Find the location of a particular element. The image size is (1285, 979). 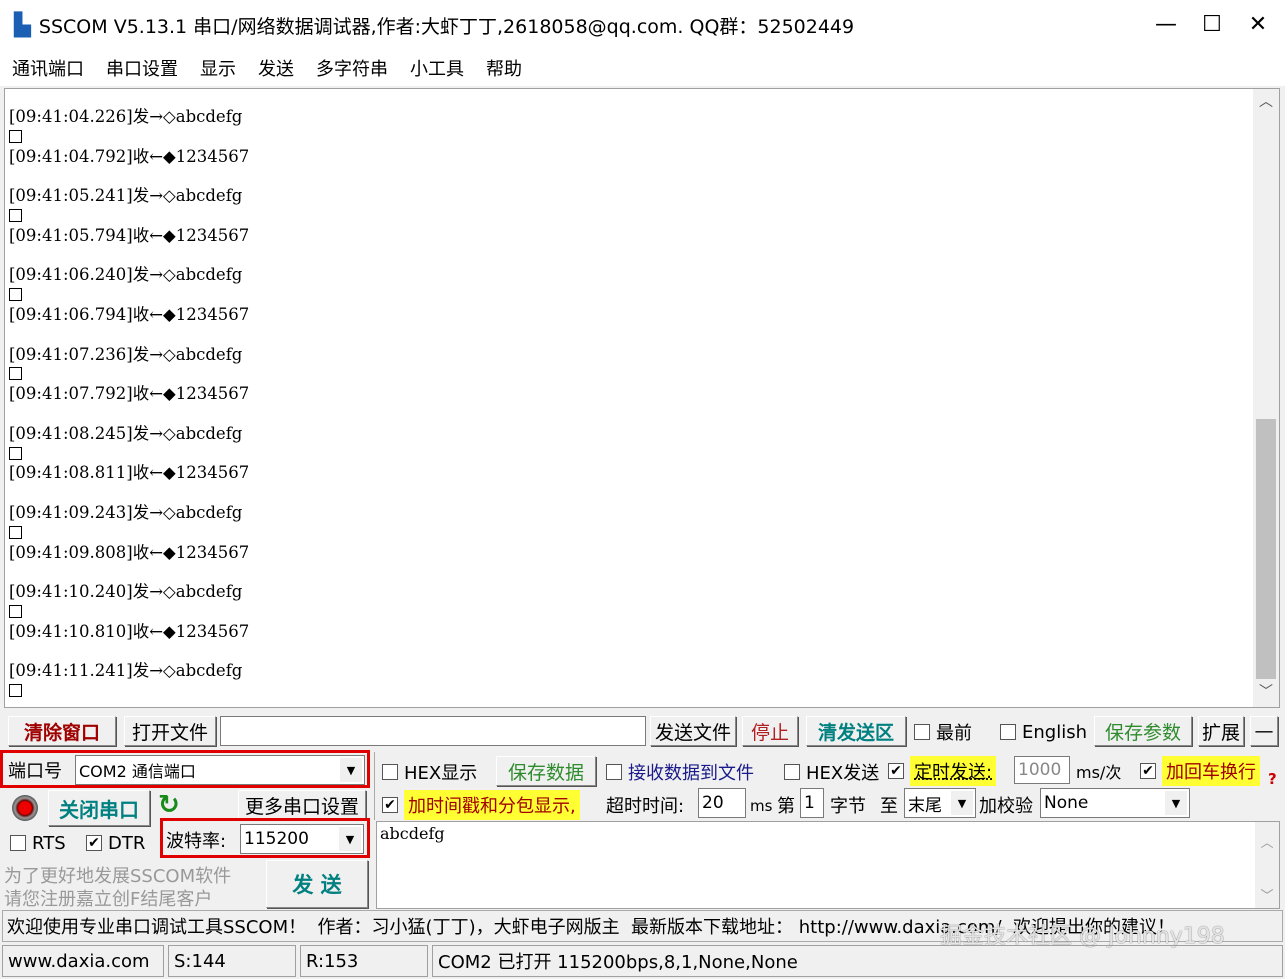

close-button: ✕ is located at coordinates (1258, 25).